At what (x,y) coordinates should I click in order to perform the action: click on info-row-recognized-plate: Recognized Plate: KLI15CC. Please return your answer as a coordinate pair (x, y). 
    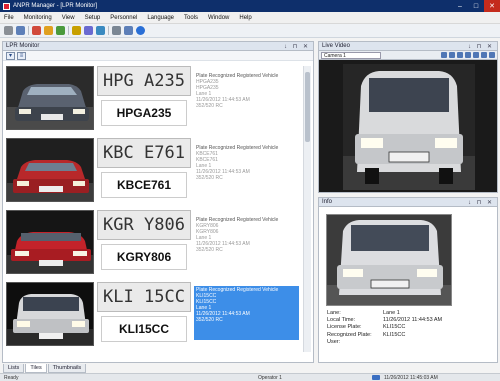
    Looking at the image, I should click on (411, 335).